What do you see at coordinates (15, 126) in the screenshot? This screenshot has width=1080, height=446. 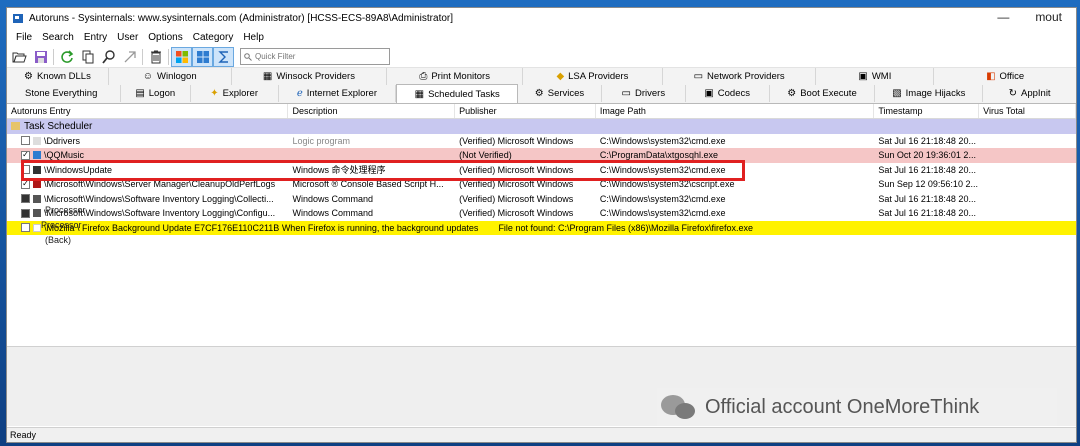 I see `folder-icon` at bounding box center [15, 126].